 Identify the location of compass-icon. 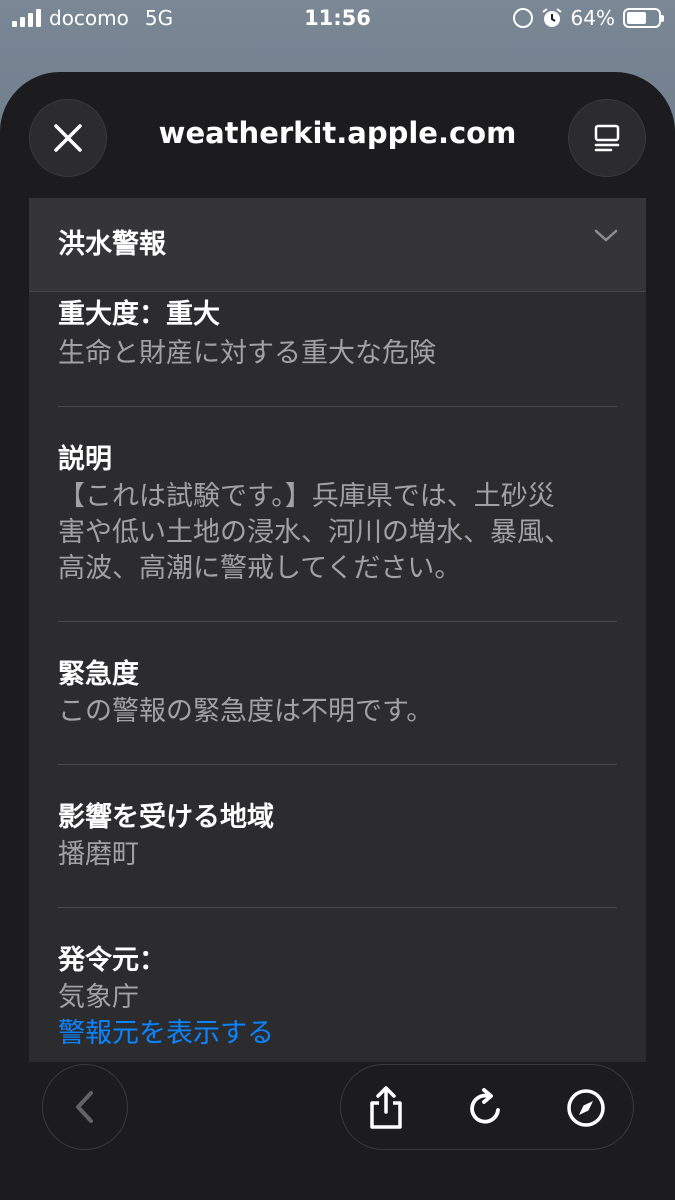
(586, 1108).